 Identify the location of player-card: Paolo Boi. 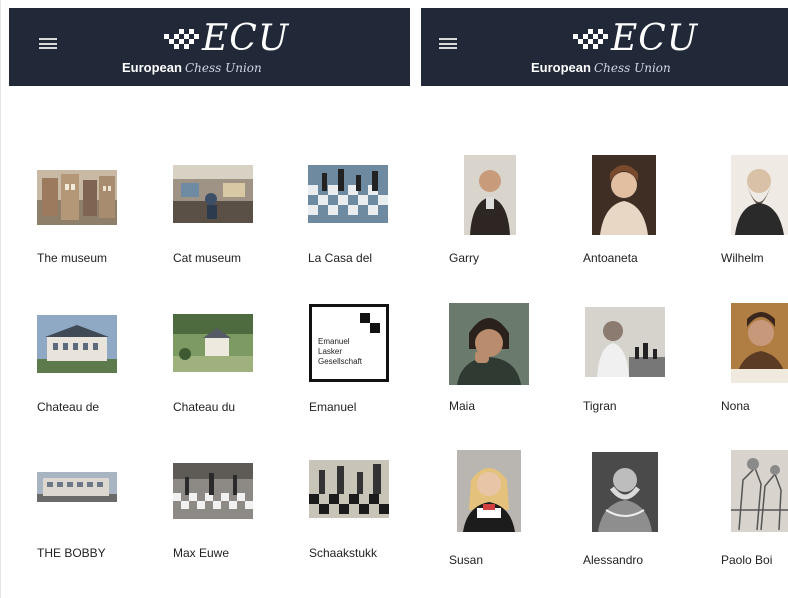
(754, 515).